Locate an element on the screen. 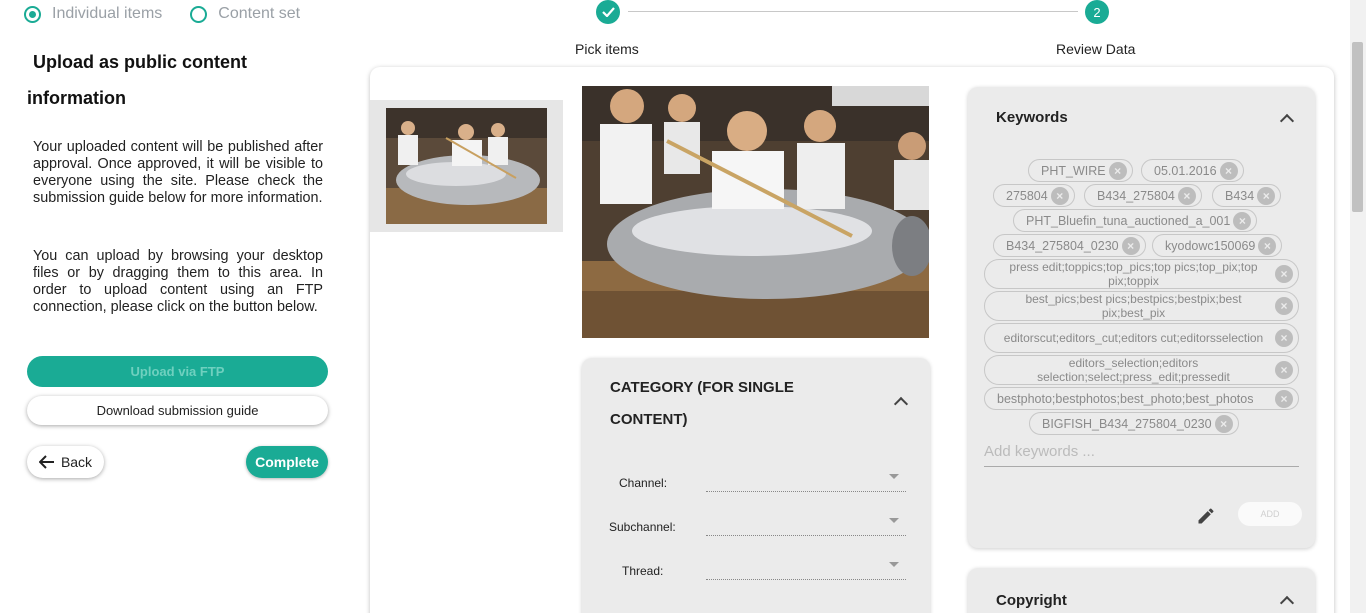 This screenshot has width=1366, height=613. stepper-line is located at coordinates (853, 11).